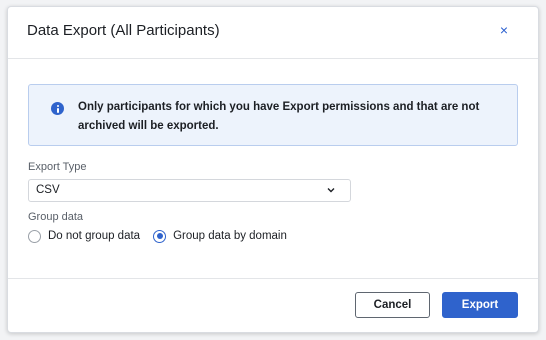  What do you see at coordinates (57, 167) in the screenshot?
I see `export-type-label: Export Type` at bounding box center [57, 167].